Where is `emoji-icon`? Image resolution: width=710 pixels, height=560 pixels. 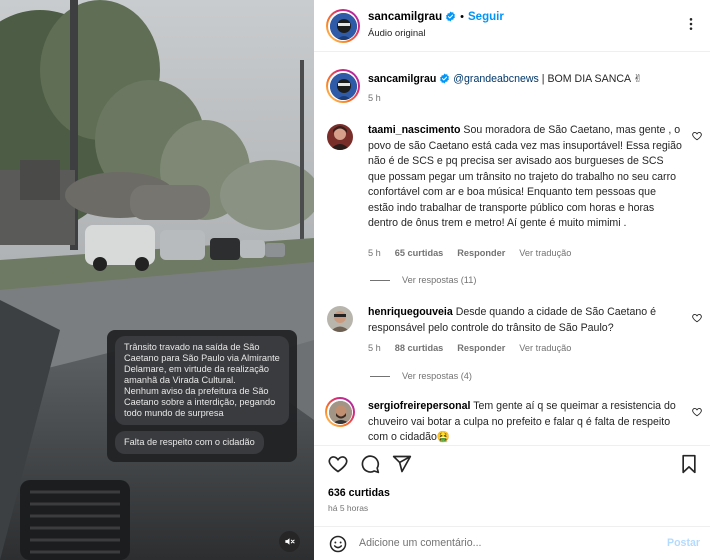 emoji-icon is located at coordinates (338, 545).